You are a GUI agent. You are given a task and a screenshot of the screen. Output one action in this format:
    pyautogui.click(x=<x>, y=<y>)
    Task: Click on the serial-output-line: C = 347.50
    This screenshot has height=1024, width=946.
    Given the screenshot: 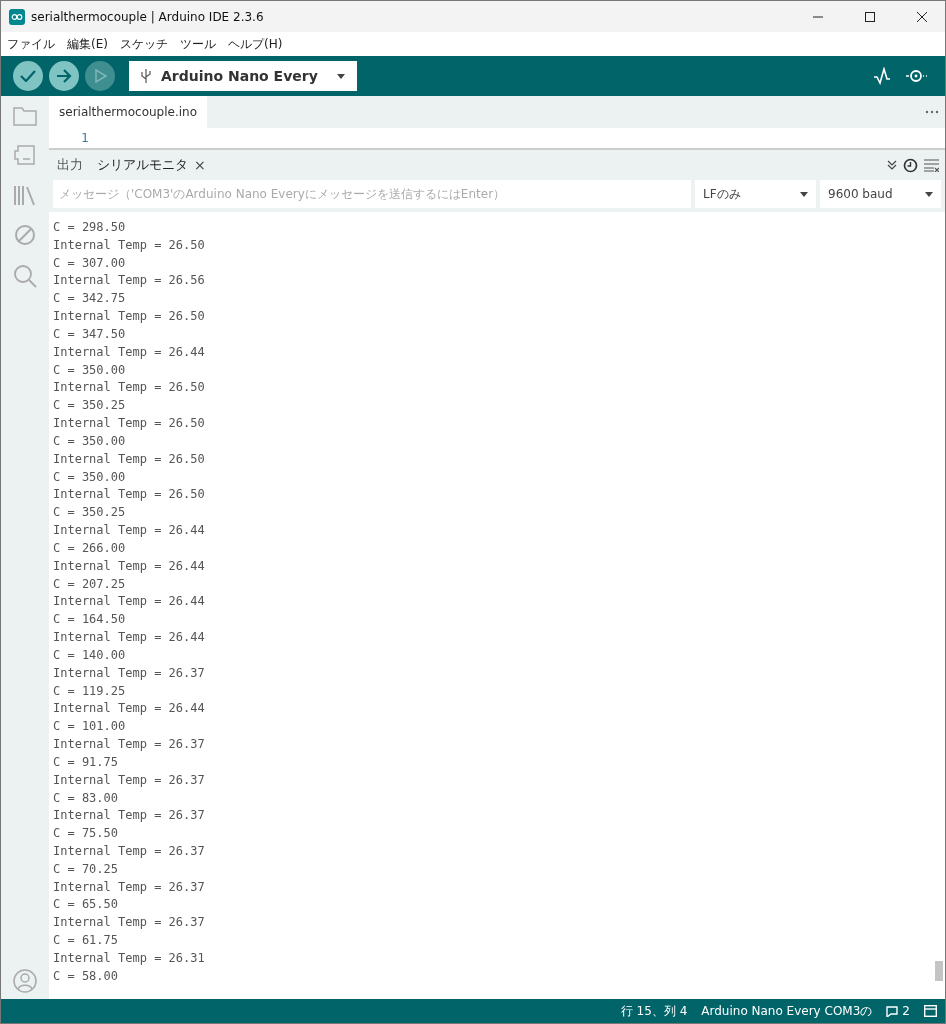 What is the action you would take?
    pyautogui.click(x=89, y=334)
    